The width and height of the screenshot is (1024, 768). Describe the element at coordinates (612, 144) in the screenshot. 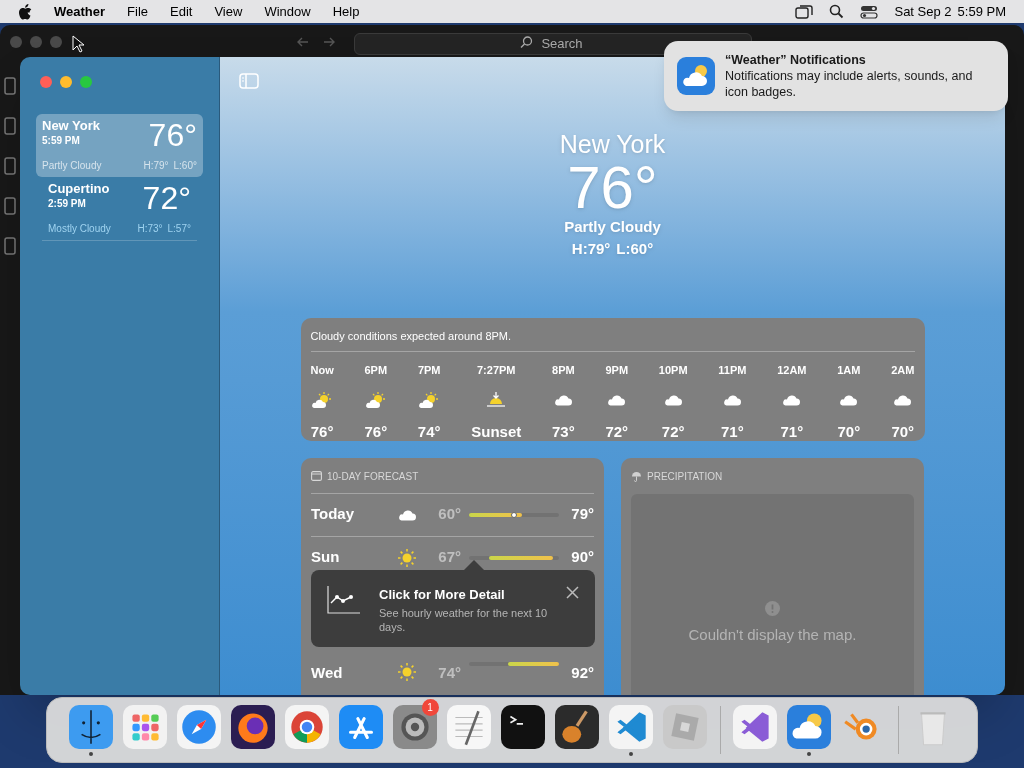

I see `city-title: New York` at that location.